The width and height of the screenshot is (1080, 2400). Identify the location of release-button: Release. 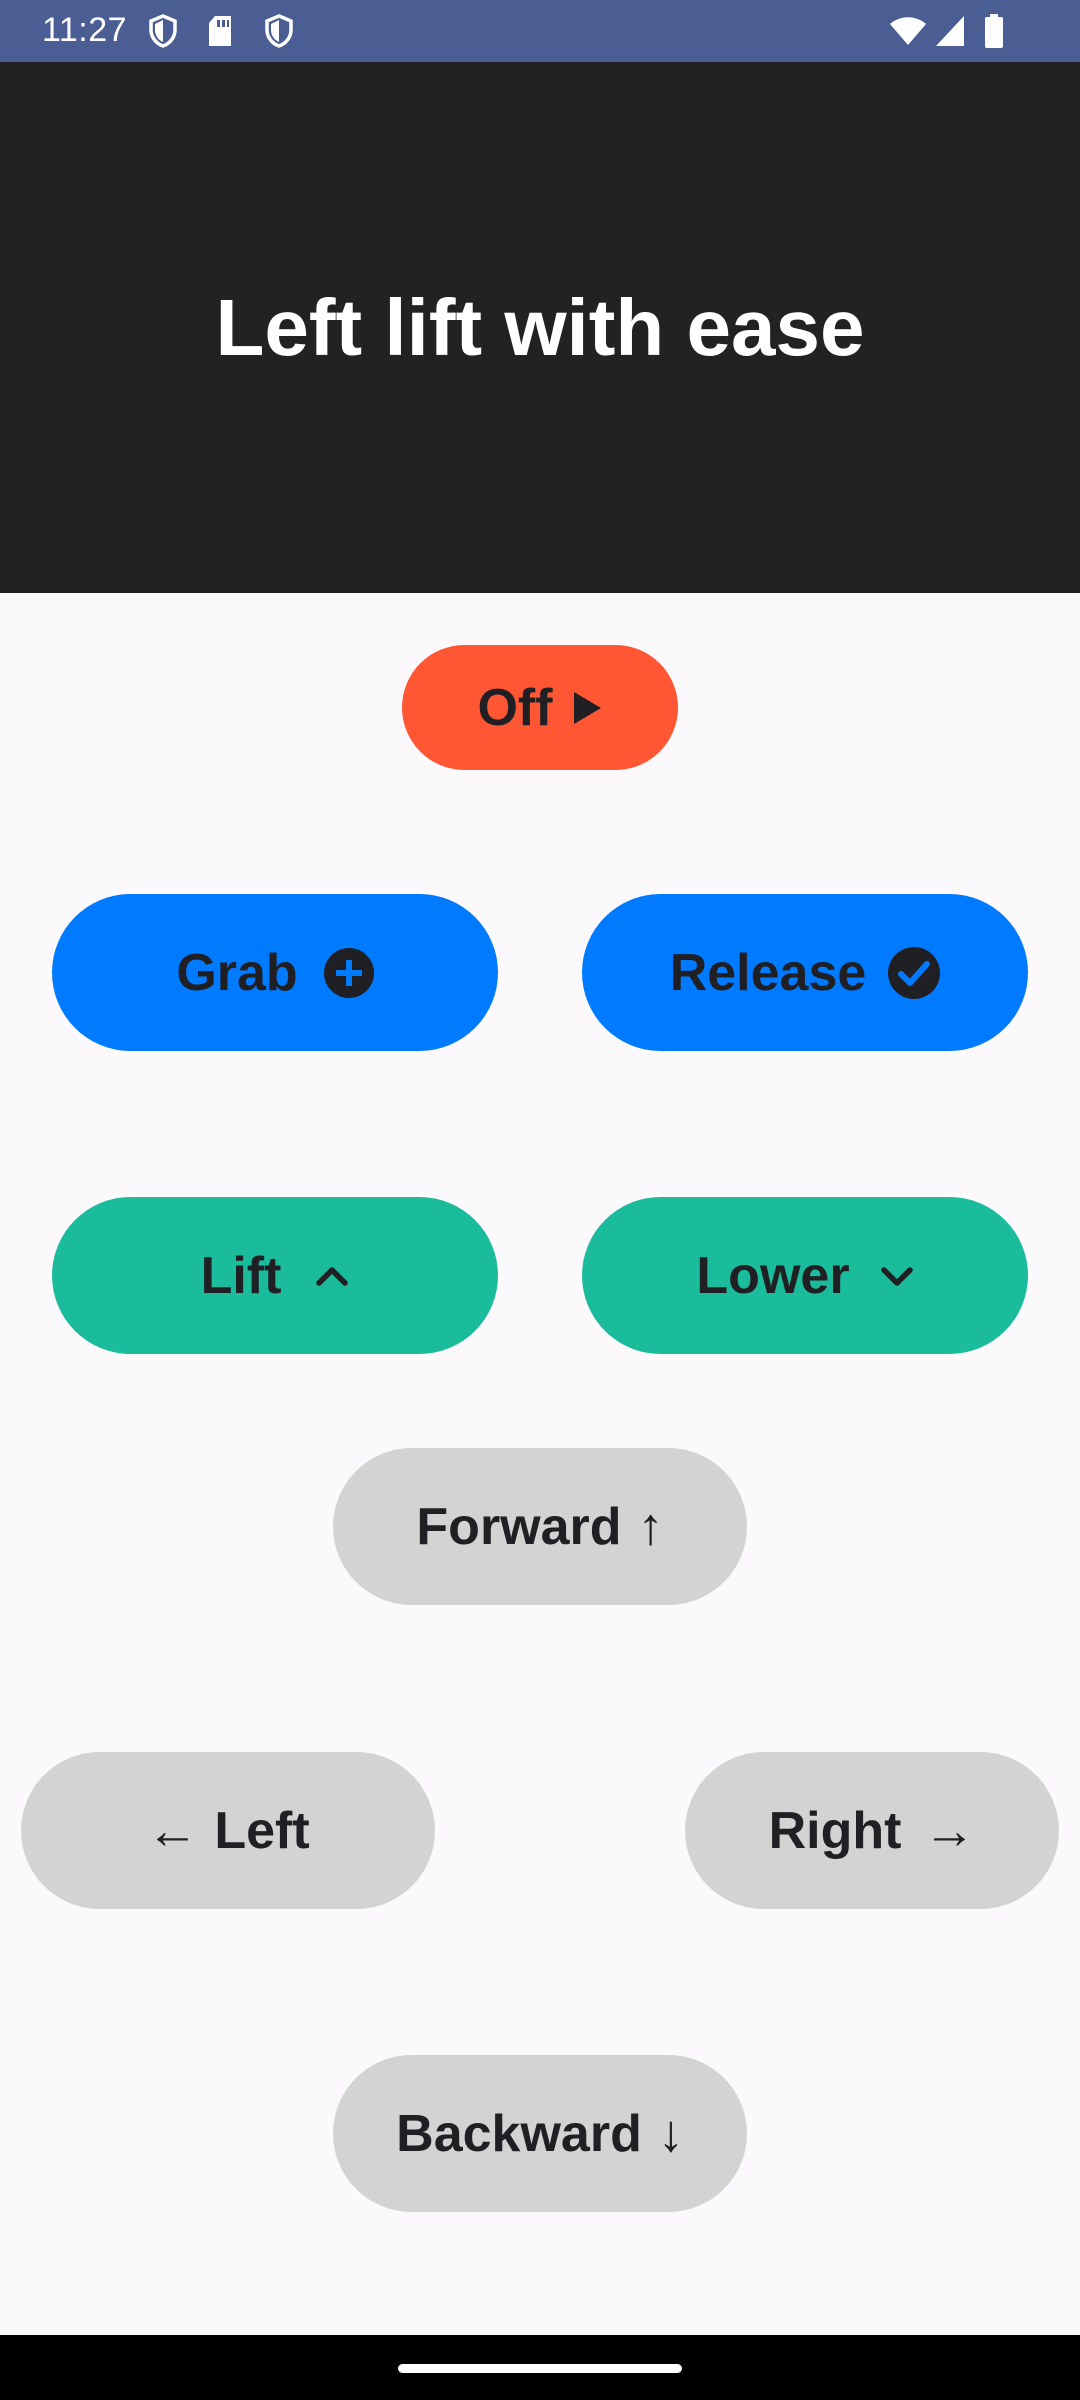
(805, 972).